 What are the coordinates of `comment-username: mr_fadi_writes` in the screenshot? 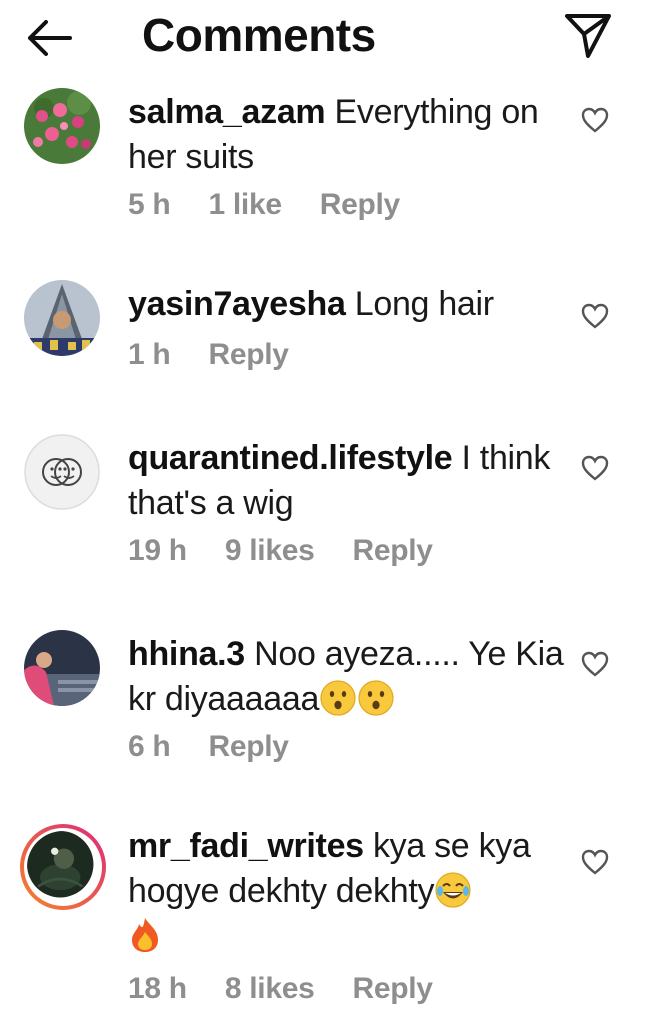 It's located at (246, 846).